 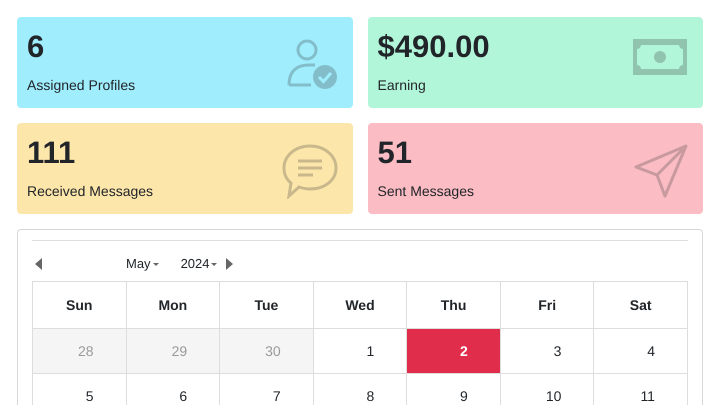 What do you see at coordinates (361, 389) in the screenshot?
I see `day-cell: 8` at bounding box center [361, 389].